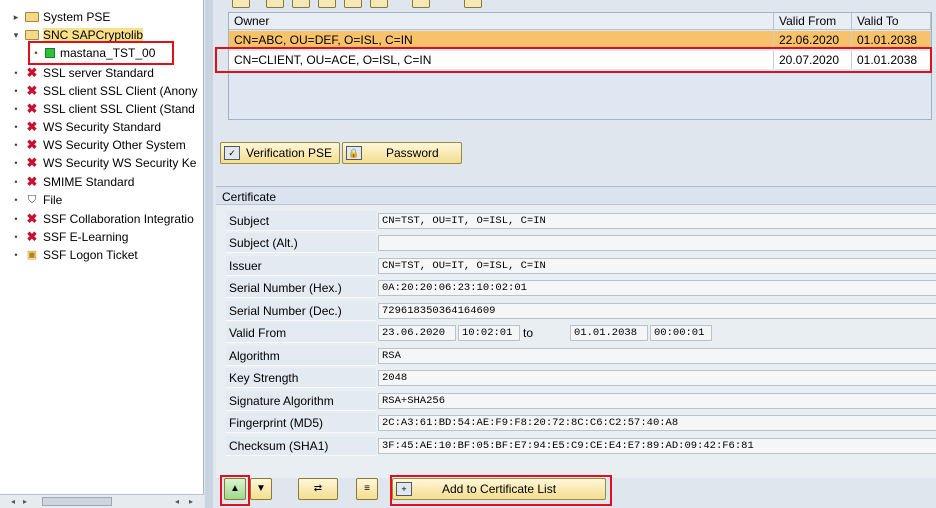 This screenshot has height=508, width=936. What do you see at coordinates (473, 4) in the screenshot?
I see `delete-icon` at bounding box center [473, 4].